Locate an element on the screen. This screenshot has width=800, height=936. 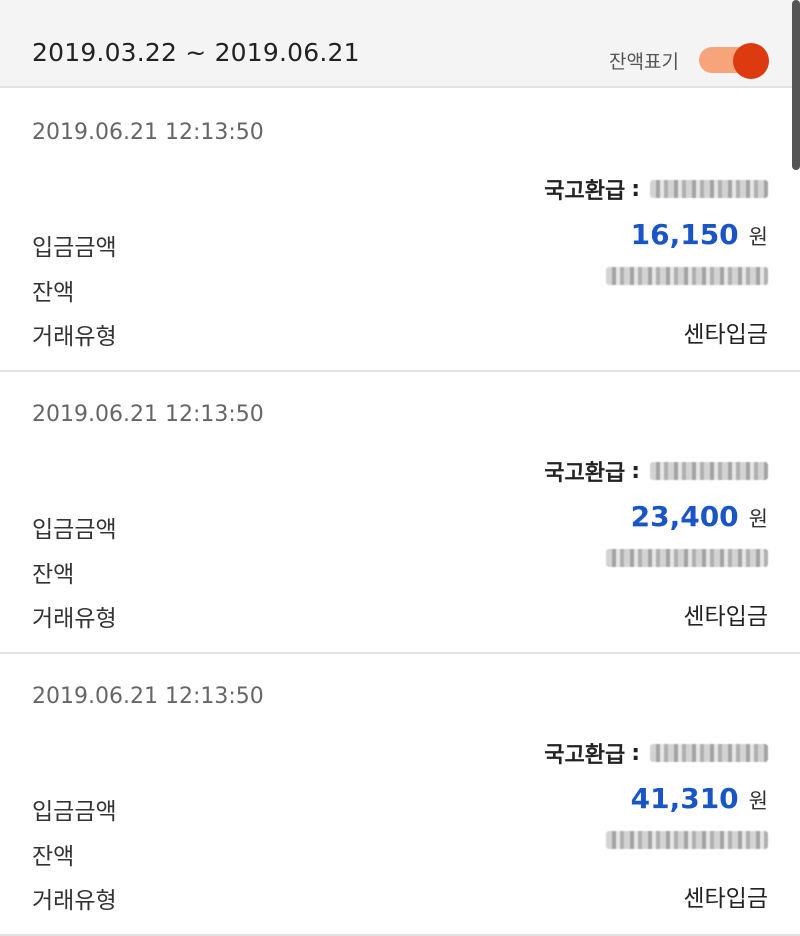
balance-toggle is located at coordinates (735, 61).